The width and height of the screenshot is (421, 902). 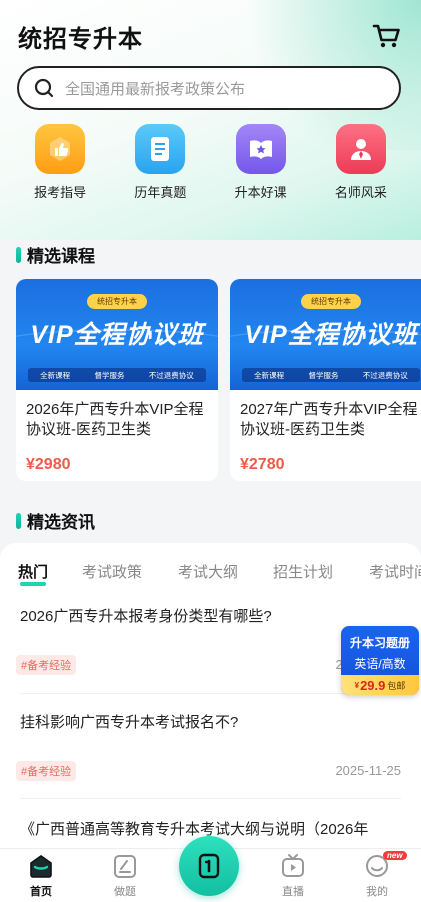 I want to click on book-center-icon, so click(x=209, y=866).